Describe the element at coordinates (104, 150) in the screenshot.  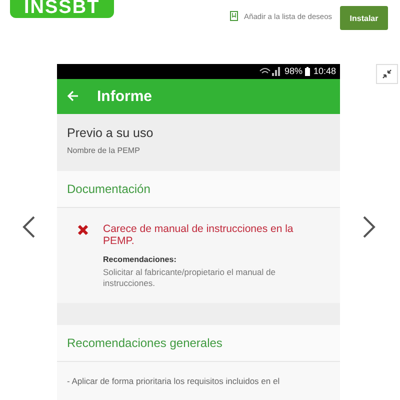
I see `section-subtitle: Nombre de la PEMP` at that location.